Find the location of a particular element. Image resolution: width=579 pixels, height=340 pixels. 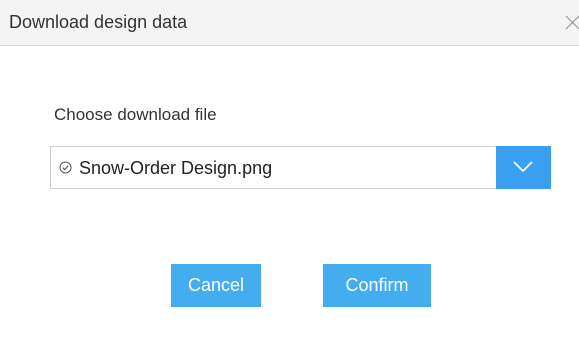

cancel-button: Cancel is located at coordinates (216, 285).